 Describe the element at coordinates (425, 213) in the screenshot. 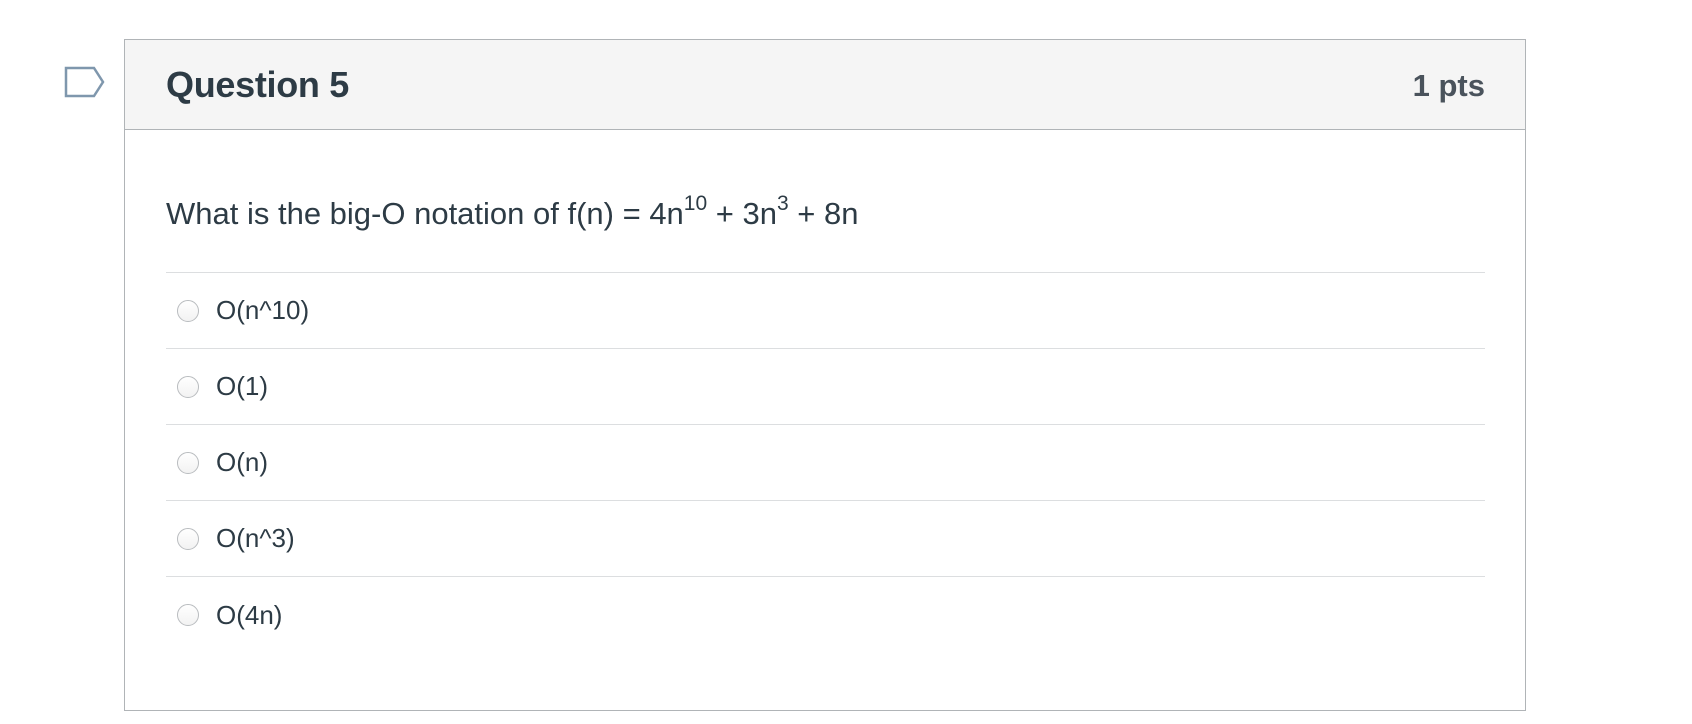

I see `question-text-prefix: What is the big-O notation of f(n) = 4n` at that location.